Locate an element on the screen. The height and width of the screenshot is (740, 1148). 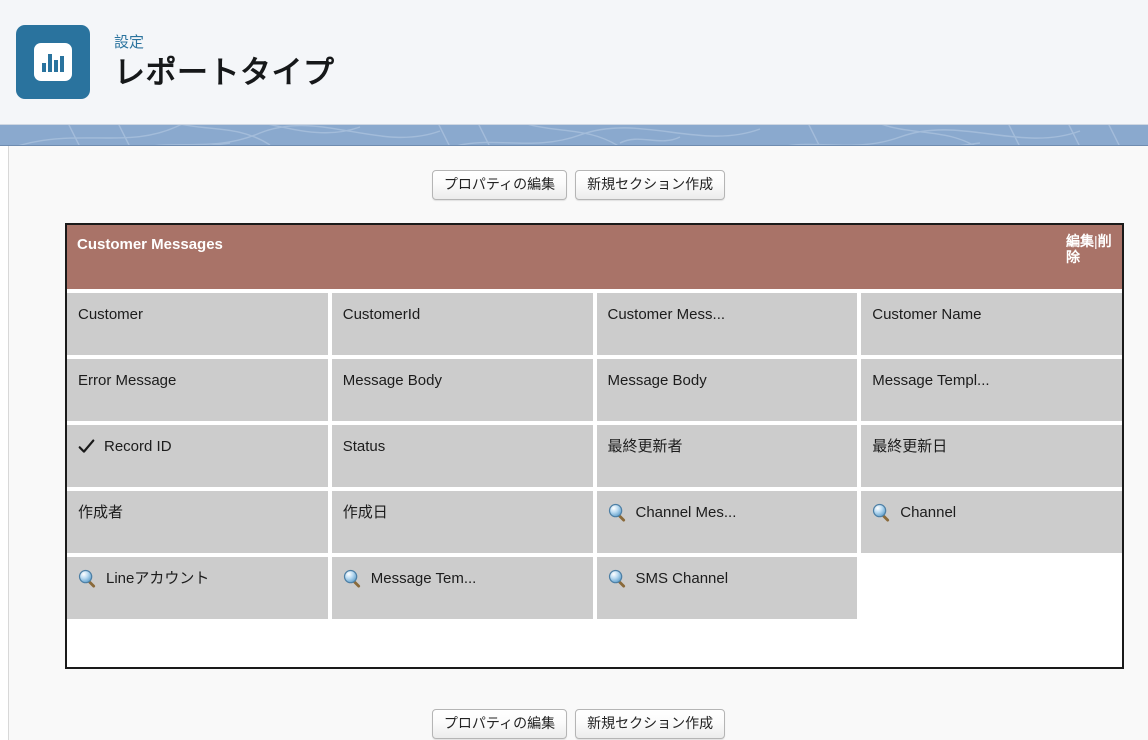
top-toolbar: プロパティの編集 新規セクション作成 is located at coordinates (578, 173).